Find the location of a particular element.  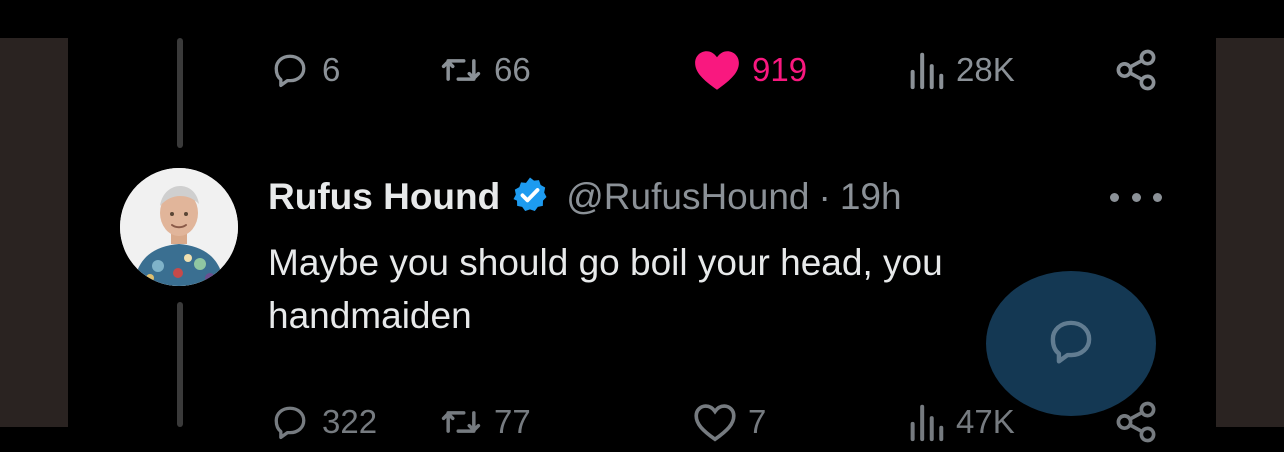

views-button: 47K is located at coordinates (960, 422).